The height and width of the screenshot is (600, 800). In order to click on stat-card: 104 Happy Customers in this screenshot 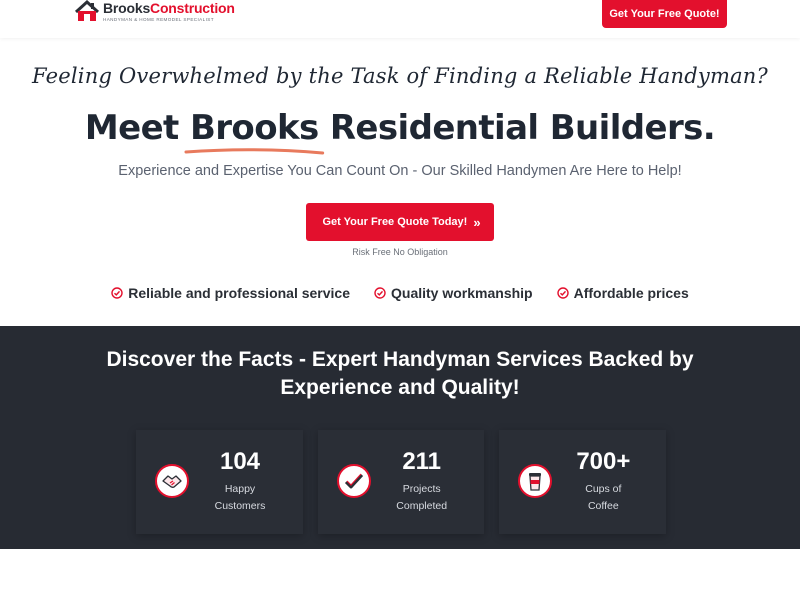, I will do `click(219, 482)`.